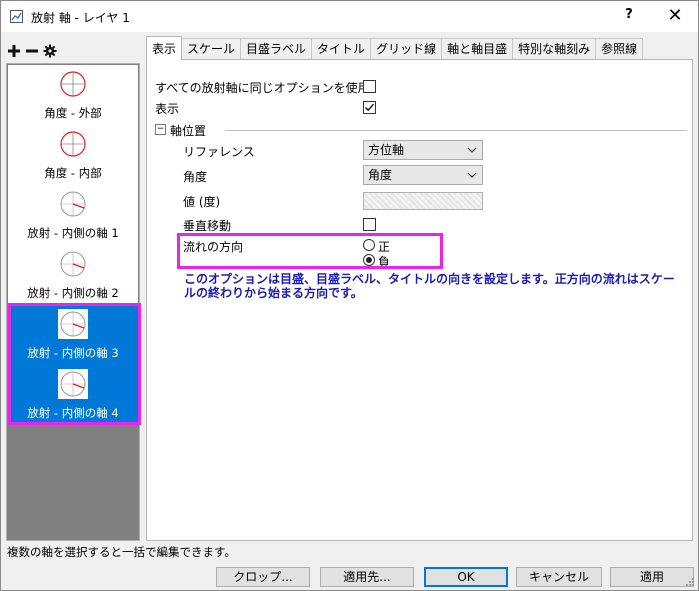 The image size is (699, 591). What do you see at coordinates (477, 49) in the screenshot?
I see `tab-line-and-ticks: 軸と軸目盛` at bounding box center [477, 49].